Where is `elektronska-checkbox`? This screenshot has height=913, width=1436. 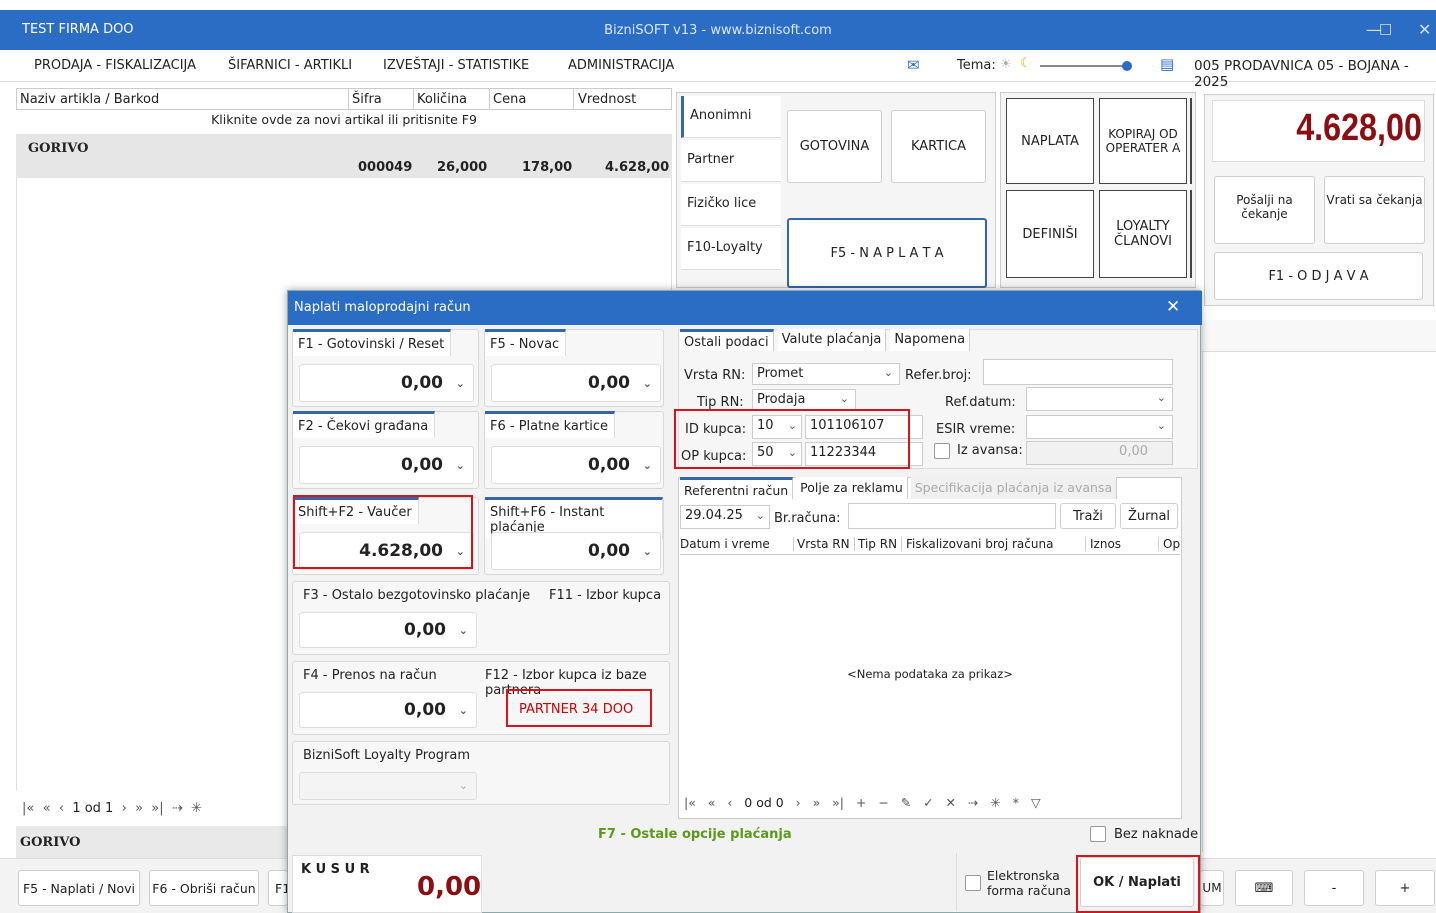 elektronska-checkbox is located at coordinates (973, 883).